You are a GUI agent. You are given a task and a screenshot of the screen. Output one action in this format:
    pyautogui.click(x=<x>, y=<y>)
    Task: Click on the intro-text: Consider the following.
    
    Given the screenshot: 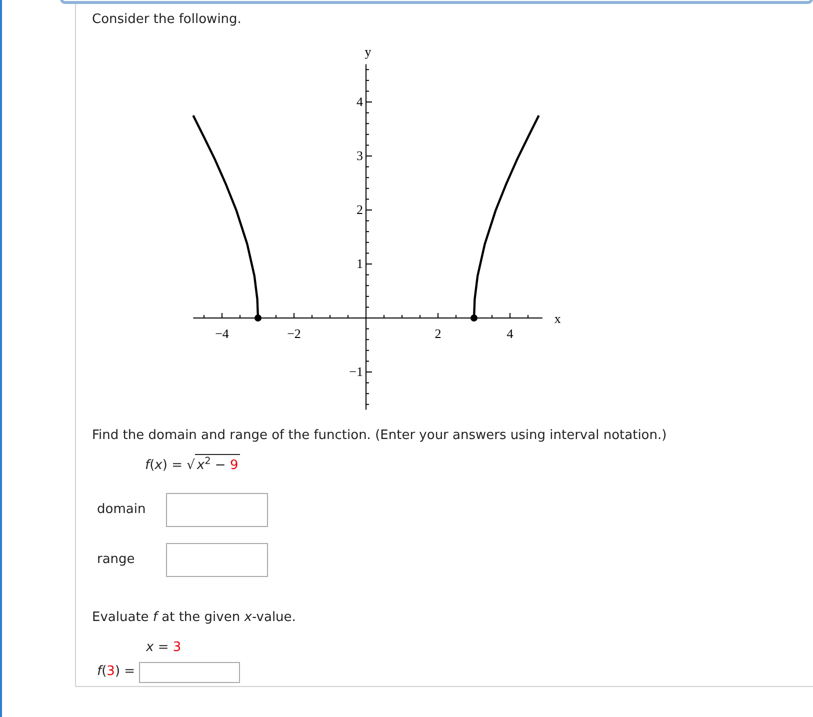 What is the action you would take?
    pyautogui.click(x=167, y=20)
    